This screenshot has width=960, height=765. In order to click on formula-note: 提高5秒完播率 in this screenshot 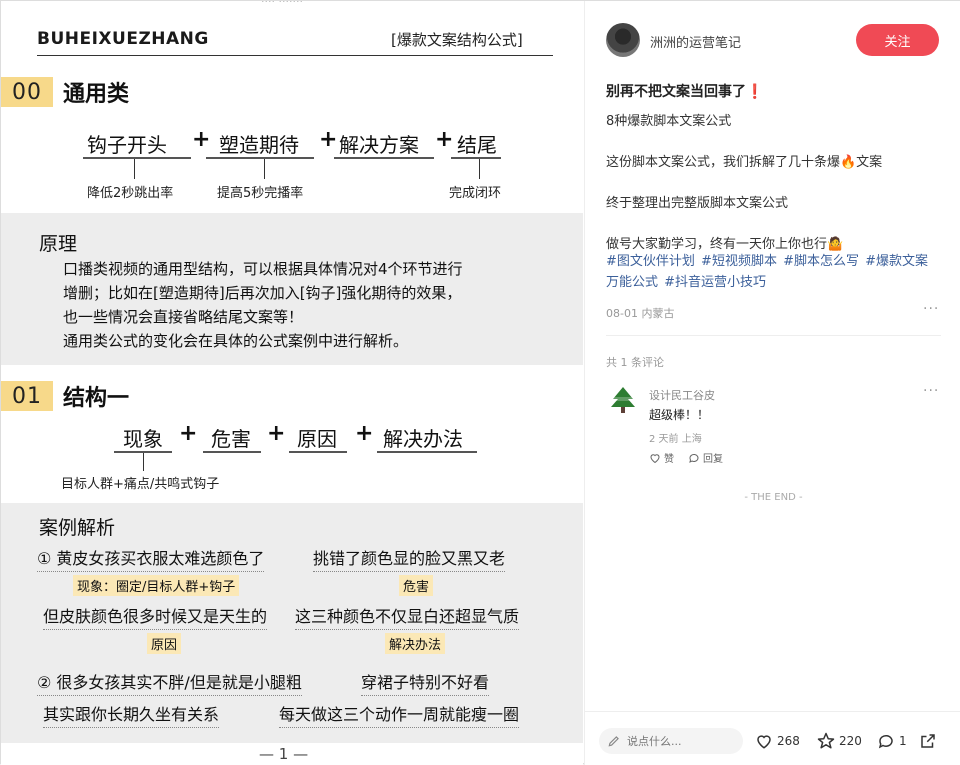, I will do `click(260, 193)`.